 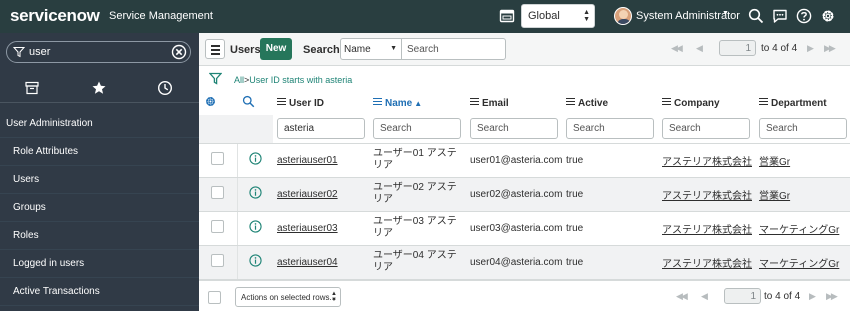 What do you see at coordinates (514, 103) in the screenshot?
I see `column-header-email: Email` at bounding box center [514, 103].